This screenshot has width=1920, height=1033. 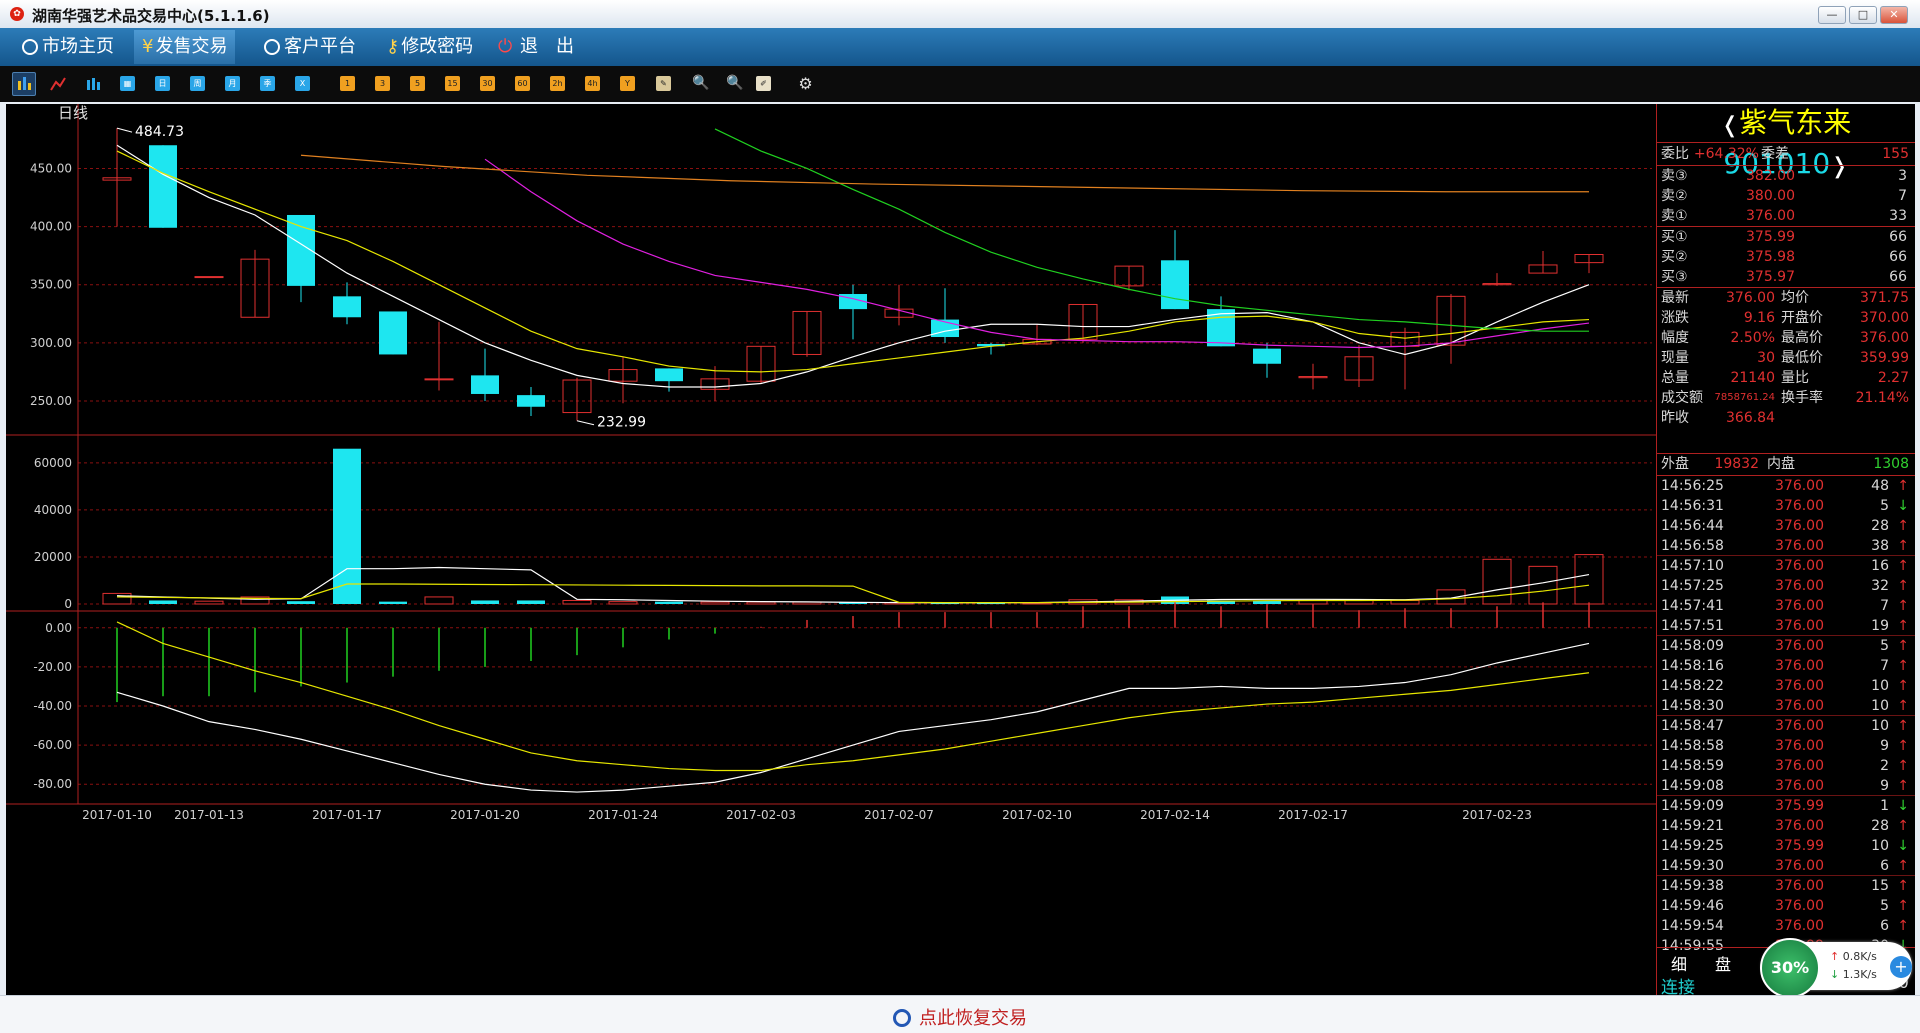 I want to click on tick-row: 14:57:25 376.00 32 ↑, so click(x=1785, y=586).